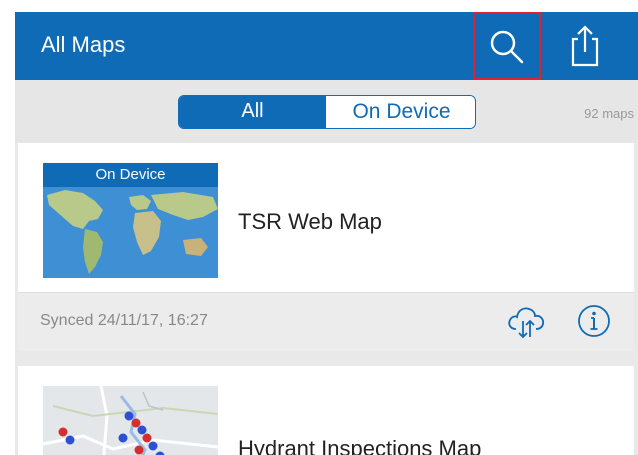 Image resolution: width=638 pixels, height=455 pixels. I want to click on map-thumbnail: On Device, so click(130, 220).